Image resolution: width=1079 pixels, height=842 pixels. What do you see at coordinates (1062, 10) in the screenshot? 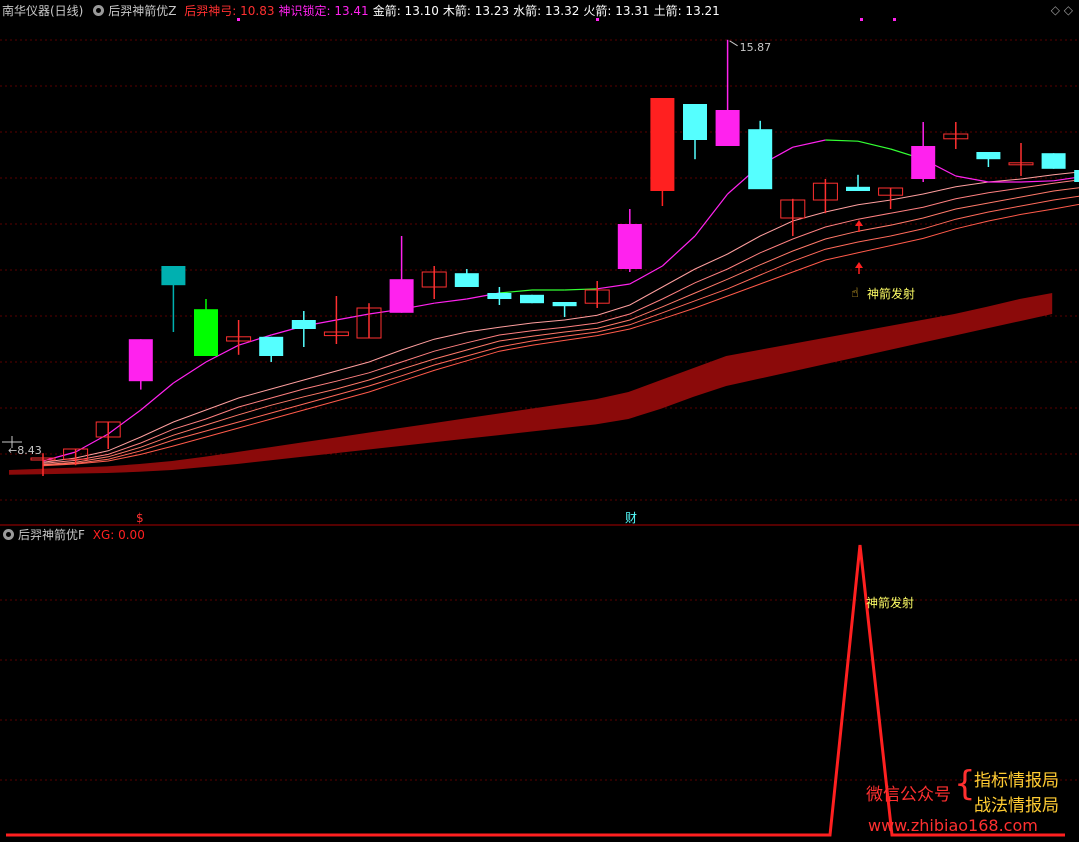
I see `window-controls: ◇ ◇` at bounding box center [1062, 10].